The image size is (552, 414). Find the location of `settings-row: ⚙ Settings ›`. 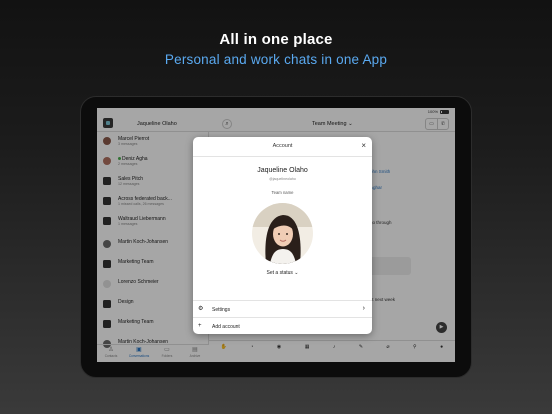

settings-row: ⚙ Settings › is located at coordinates (282, 308).